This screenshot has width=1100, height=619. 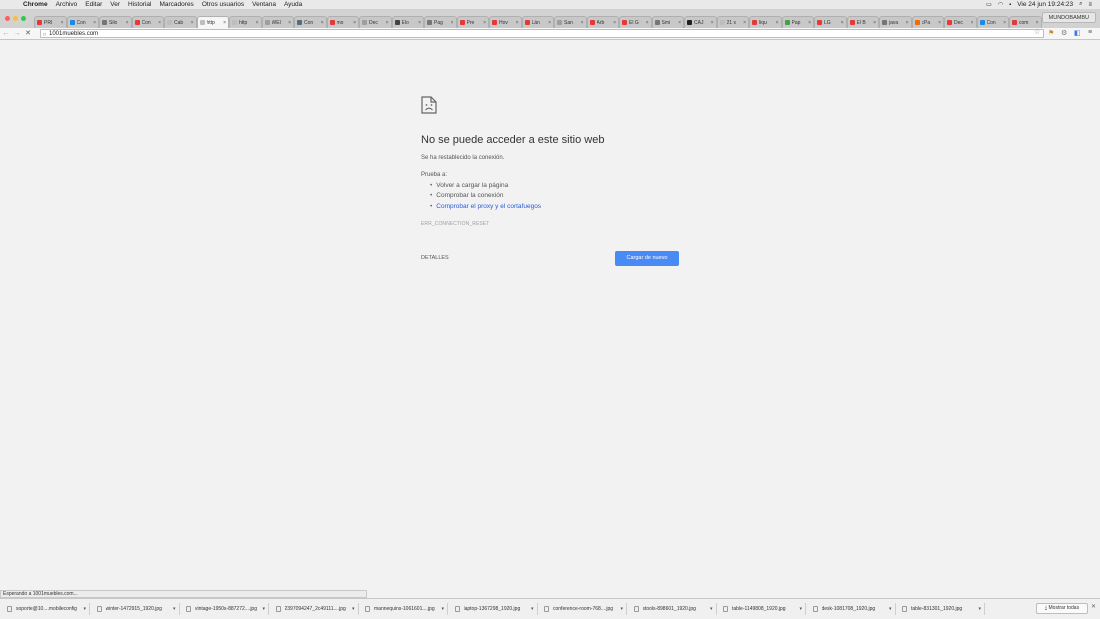 What do you see at coordinates (407, 22) in the screenshot?
I see `browser-tab: Elo ×` at bounding box center [407, 22].